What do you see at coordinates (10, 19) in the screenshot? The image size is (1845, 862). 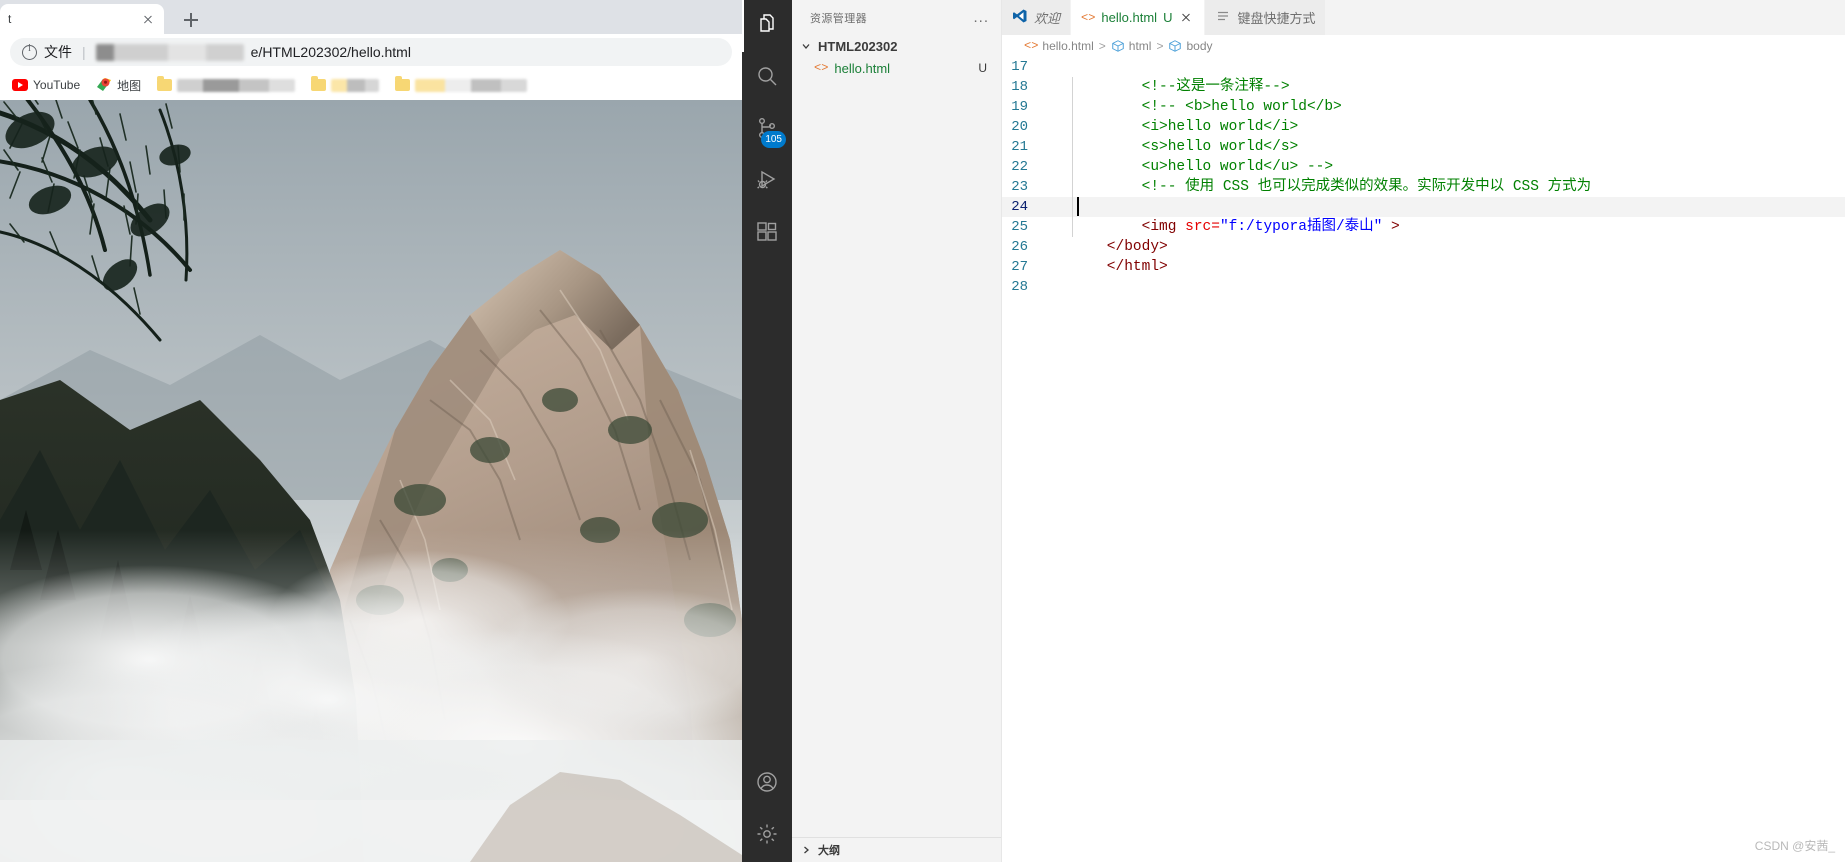 I see `browser-tab-title: t` at bounding box center [10, 19].